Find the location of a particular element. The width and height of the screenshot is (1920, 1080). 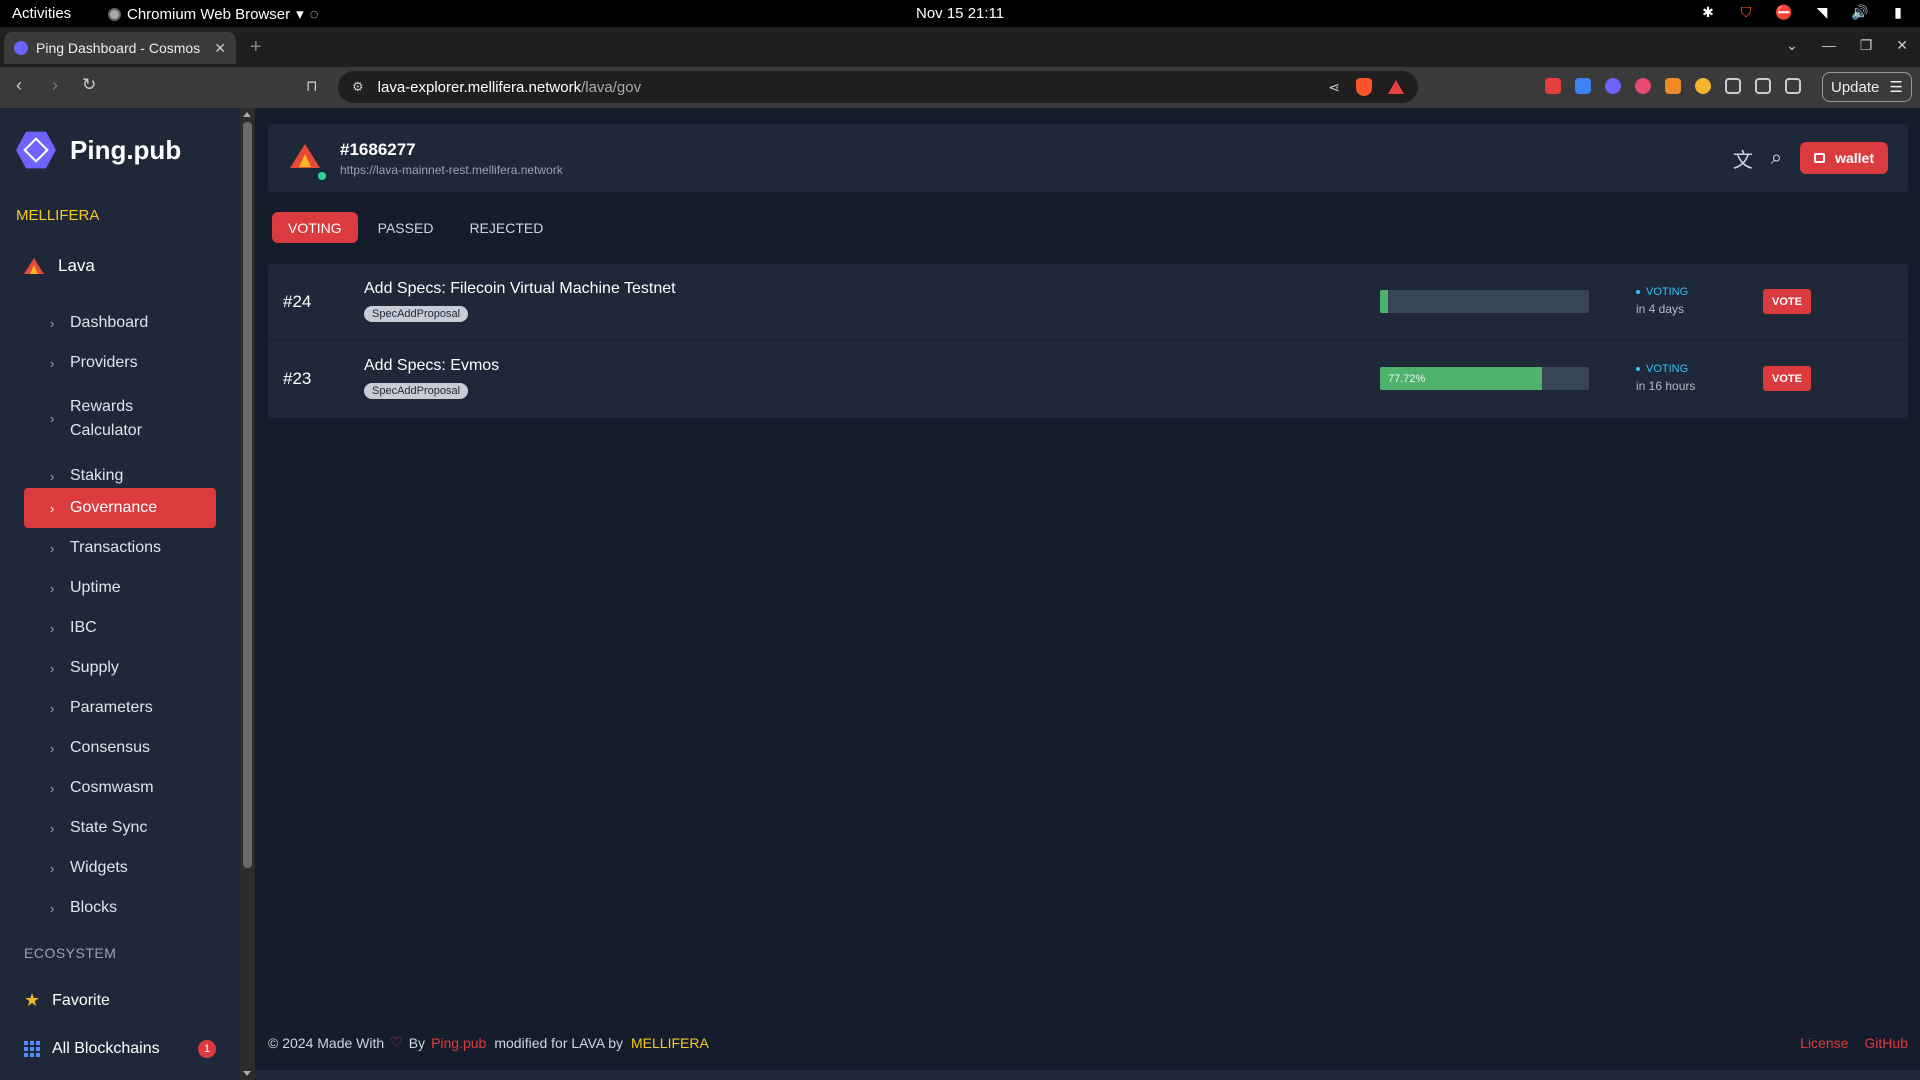

sidebar-item-label: State Sync is located at coordinates (109, 827).